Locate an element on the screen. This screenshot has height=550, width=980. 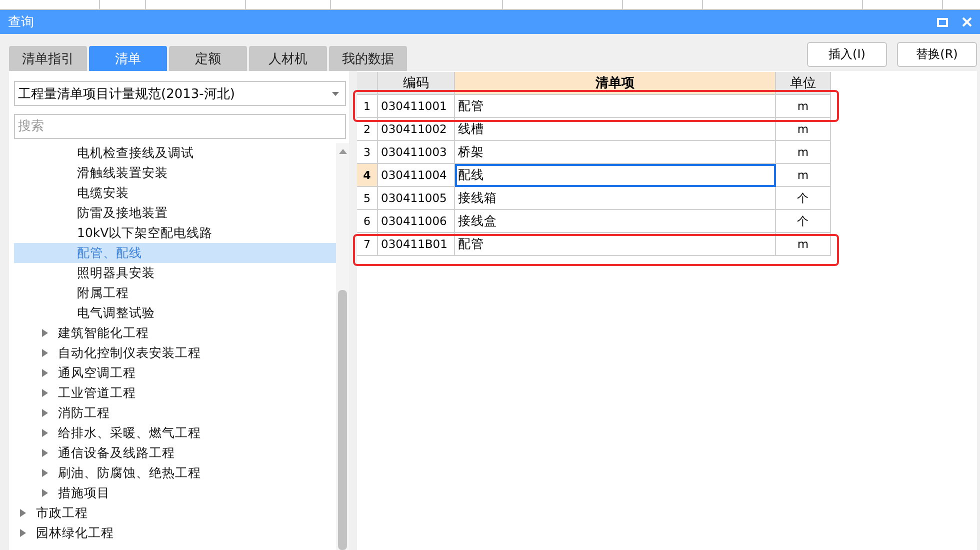
table-cell: 接线盒 is located at coordinates (615, 221).